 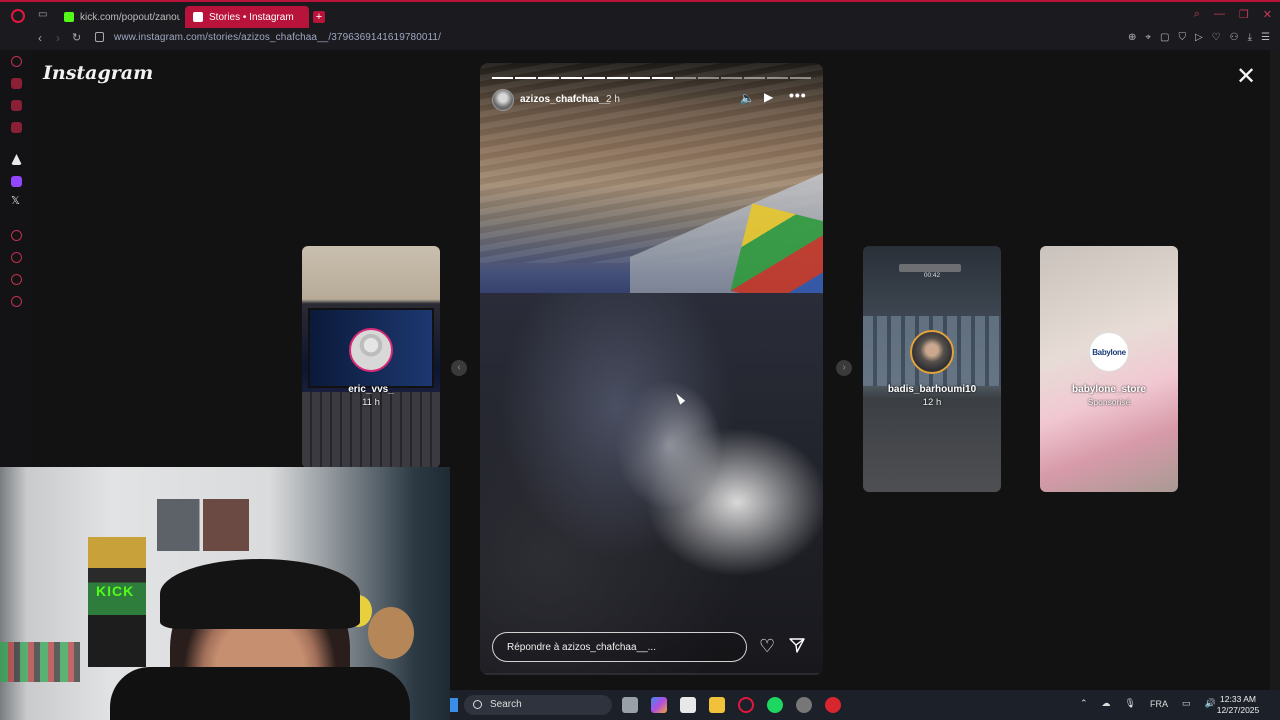 I want to click on back-icon: ‹, so click(x=40, y=38).